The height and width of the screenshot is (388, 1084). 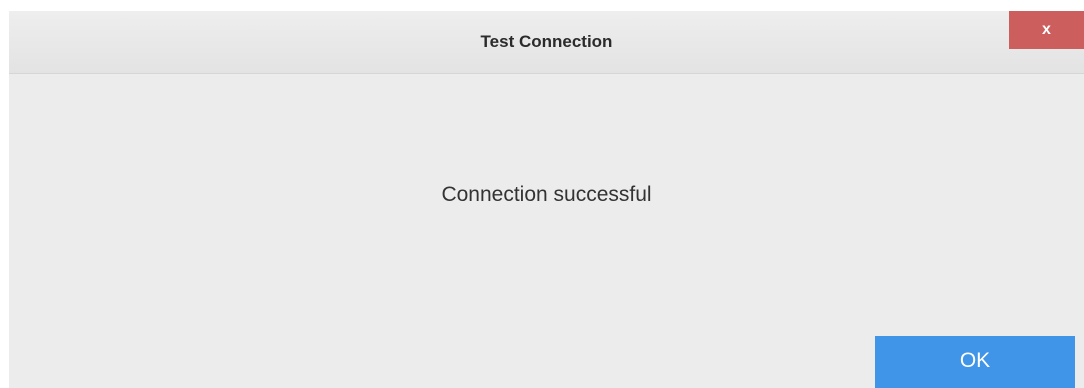 I want to click on ok-button: OK, so click(x=975, y=362).